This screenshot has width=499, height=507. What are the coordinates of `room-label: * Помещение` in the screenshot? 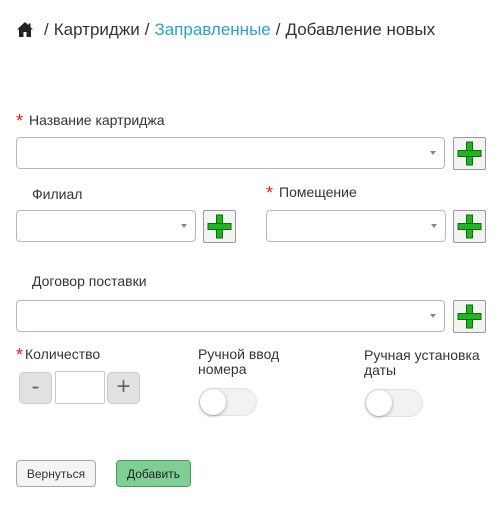 It's located at (311, 193).